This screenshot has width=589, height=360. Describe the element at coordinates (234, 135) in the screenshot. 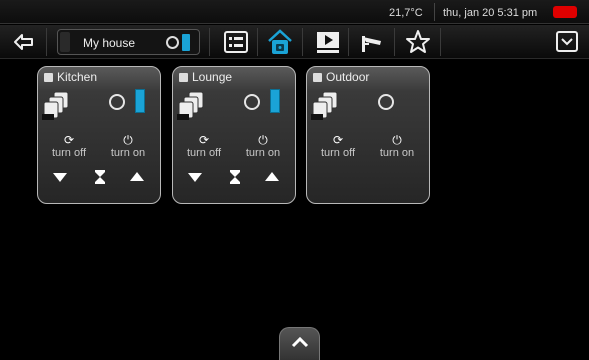

I see `room-card: Lounge ⟳ turn off ⏻ turn on` at that location.